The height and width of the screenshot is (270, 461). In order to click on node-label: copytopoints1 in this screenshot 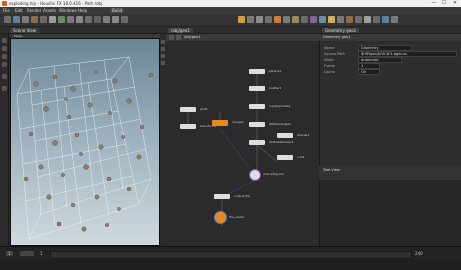, I will do `click(280, 106)`.